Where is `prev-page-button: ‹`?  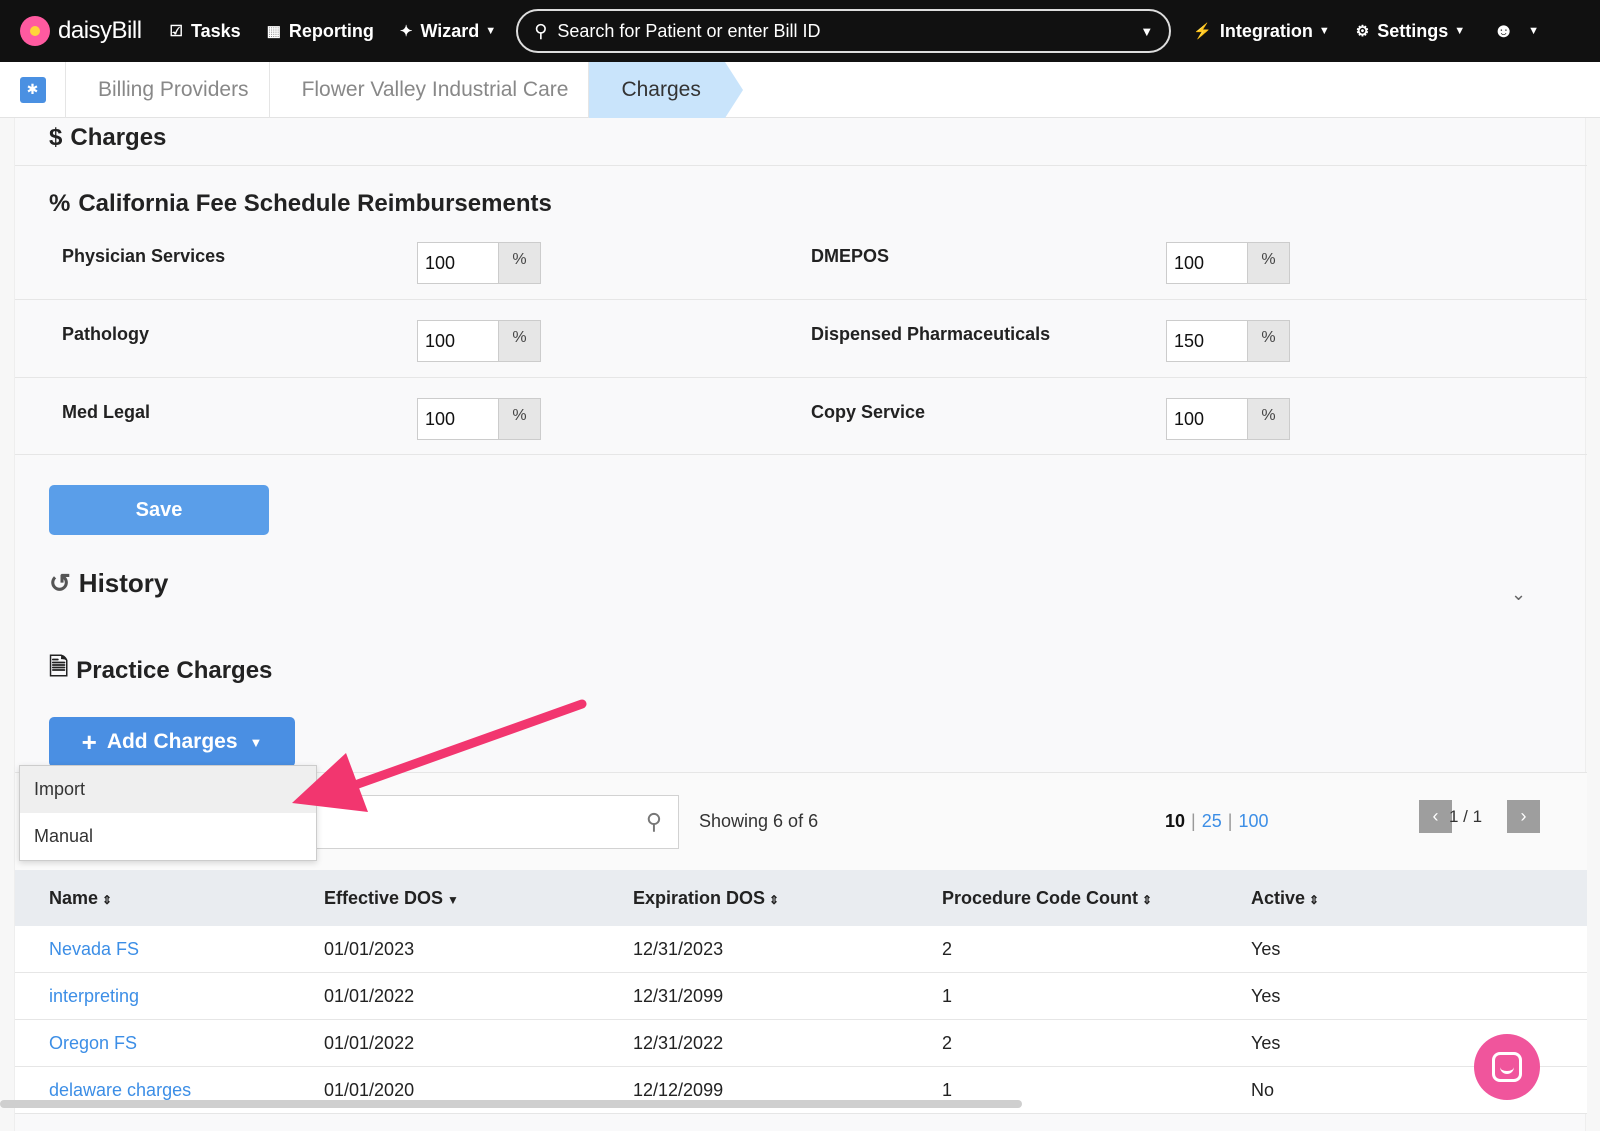 prev-page-button: ‹ is located at coordinates (1435, 816).